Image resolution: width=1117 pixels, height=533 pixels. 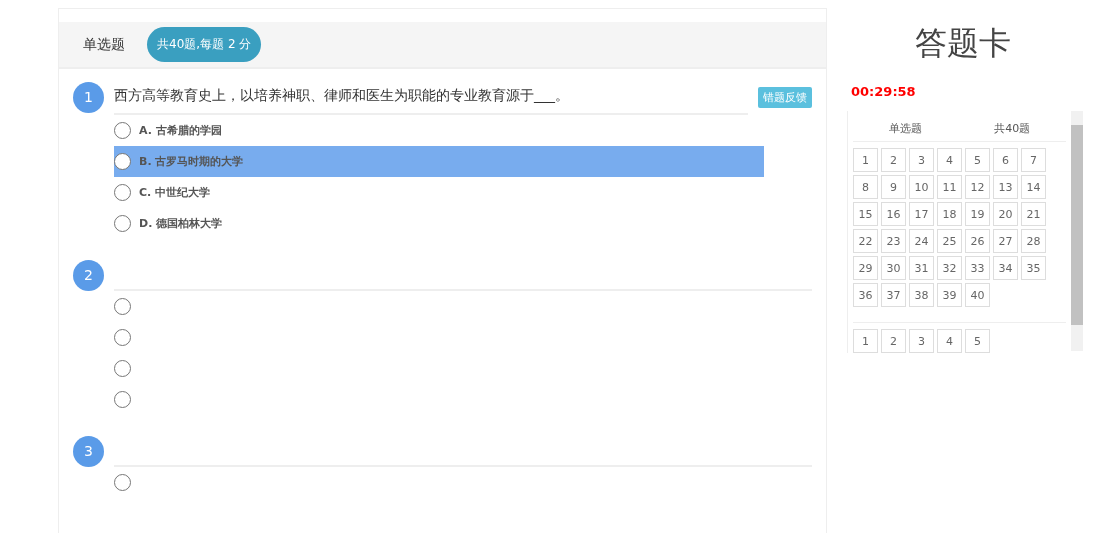 What do you see at coordinates (204, 44) in the screenshot?
I see `question-count-badge: 共40题,每题 2 分` at bounding box center [204, 44].